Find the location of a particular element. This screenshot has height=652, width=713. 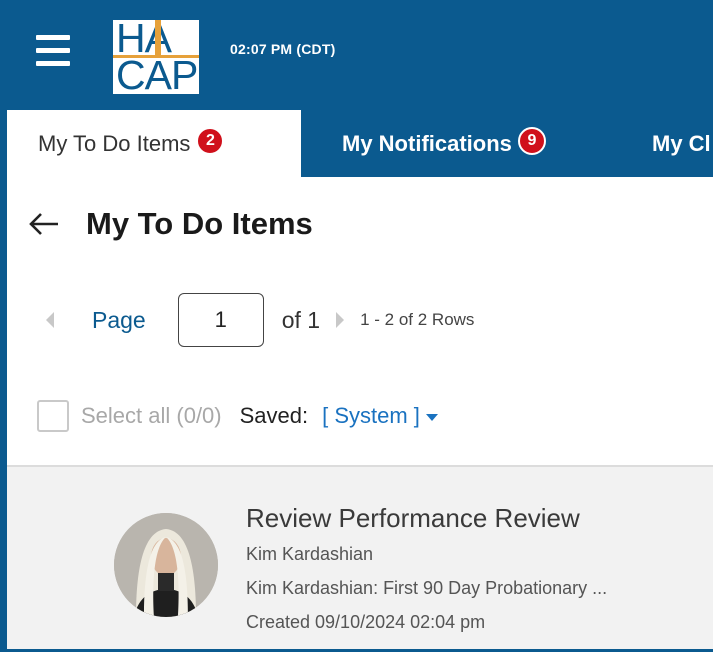

avatar is located at coordinates (166, 565).